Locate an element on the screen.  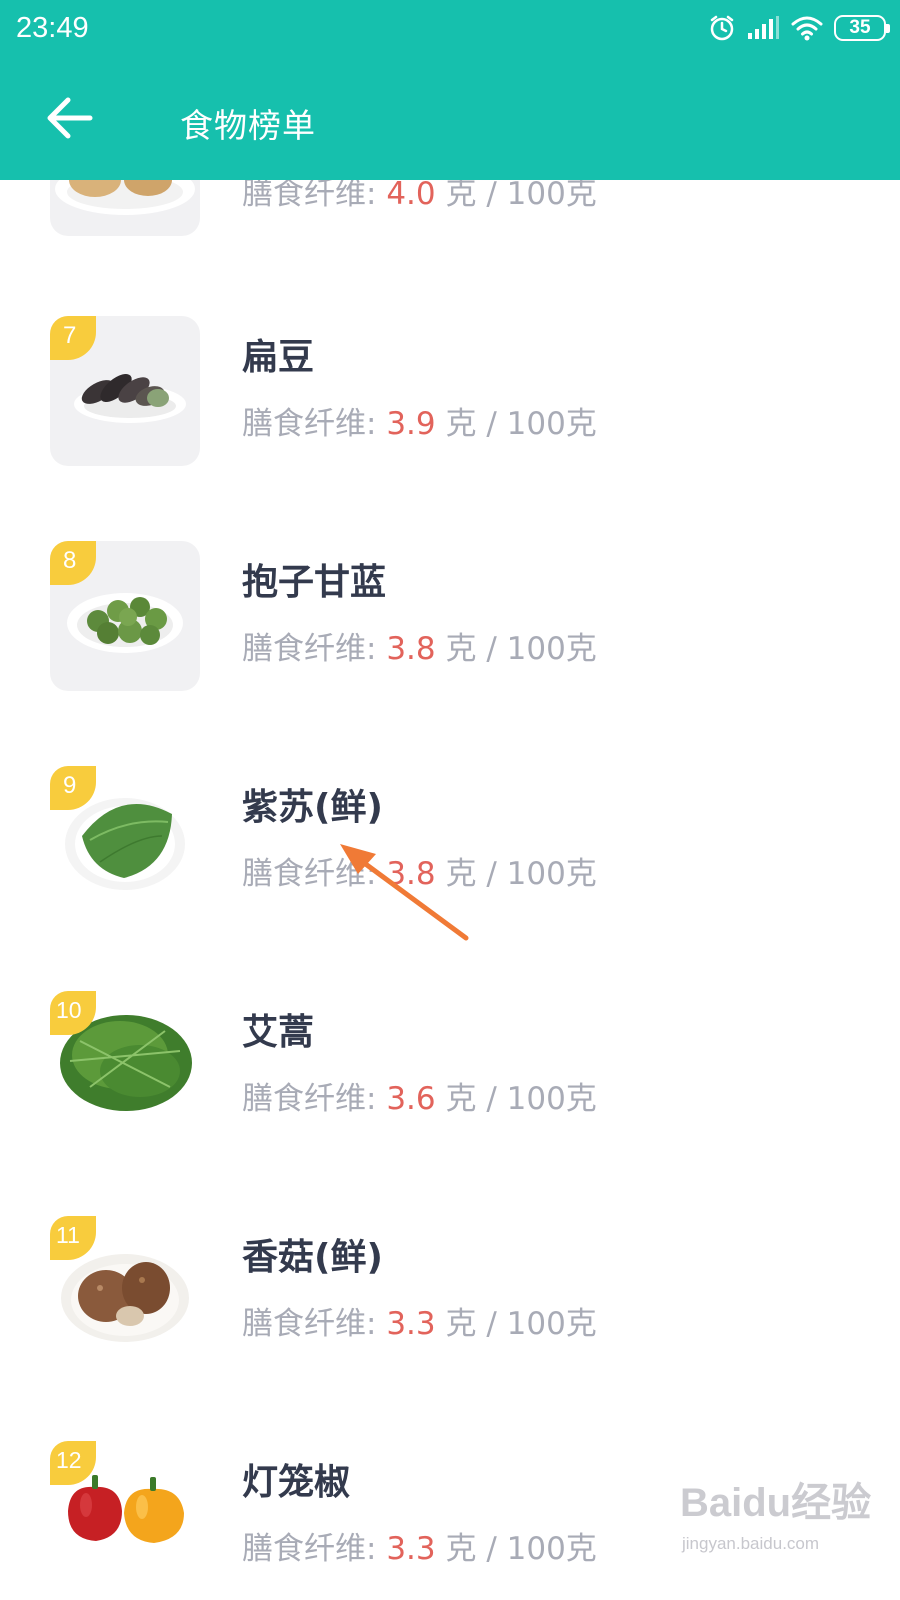
food-thumbnail: 12 is located at coordinates (125, 1516).